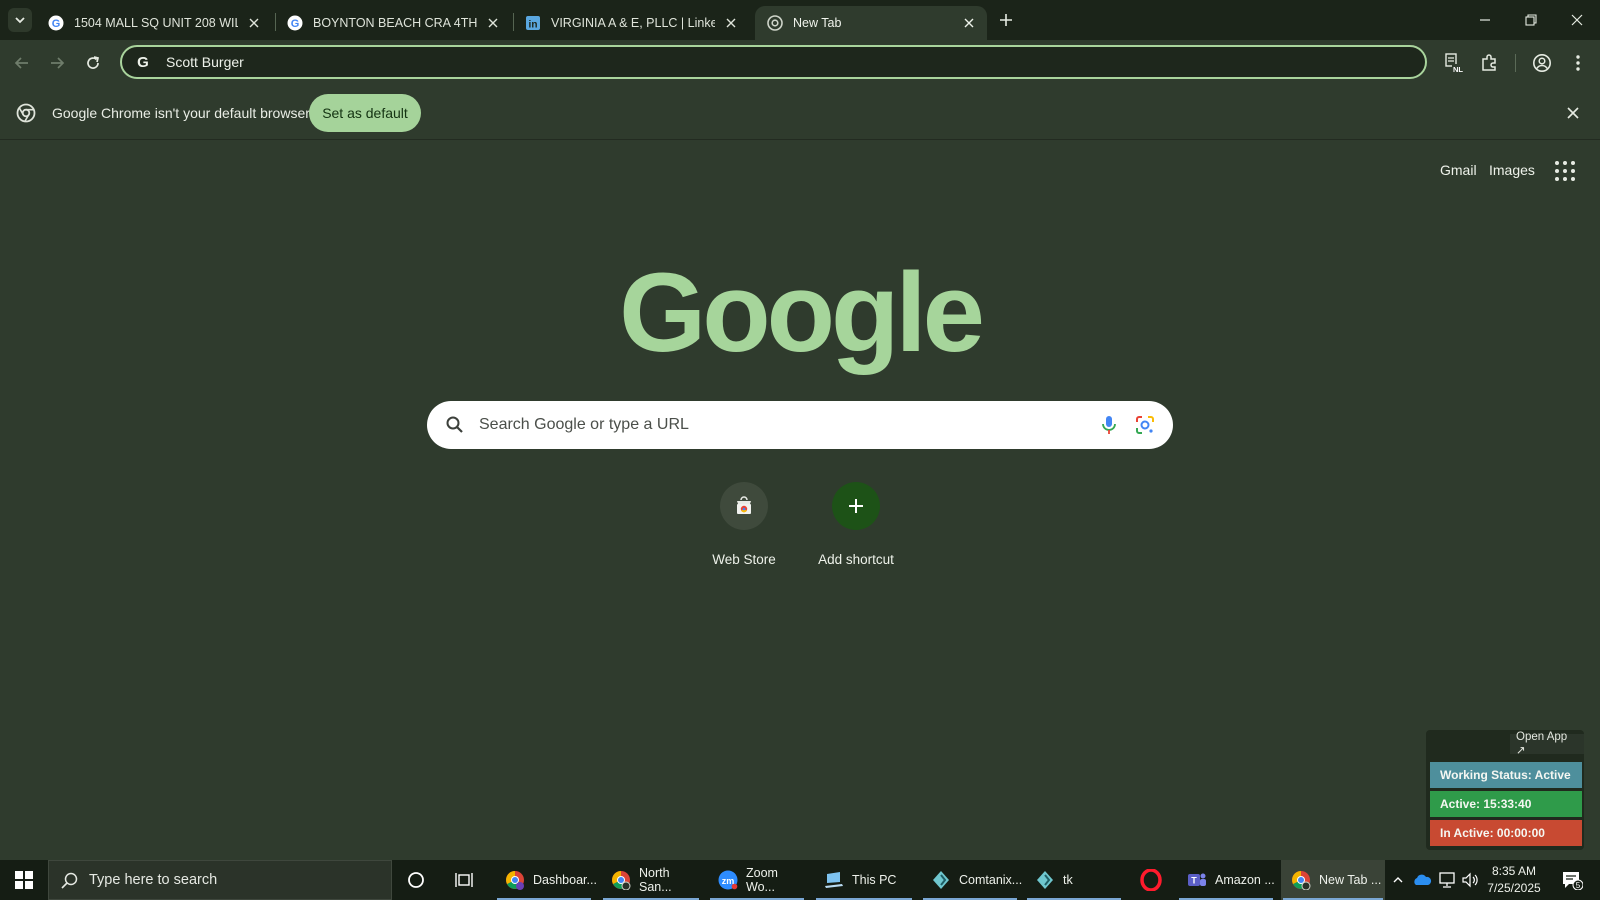 The height and width of the screenshot is (900, 1600). I want to click on tab-1: G 1504 MALL SQ UNIT 208 WILKES, so click(154, 23).